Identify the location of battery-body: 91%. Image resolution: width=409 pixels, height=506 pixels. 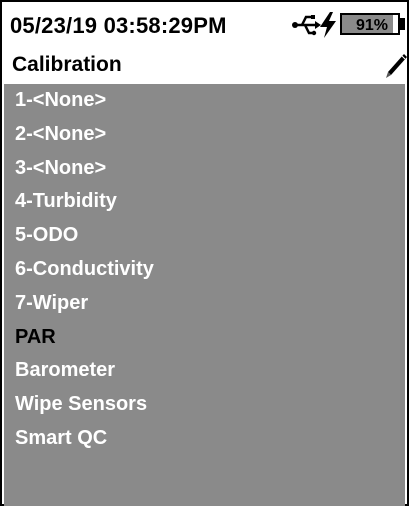
(370, 24).